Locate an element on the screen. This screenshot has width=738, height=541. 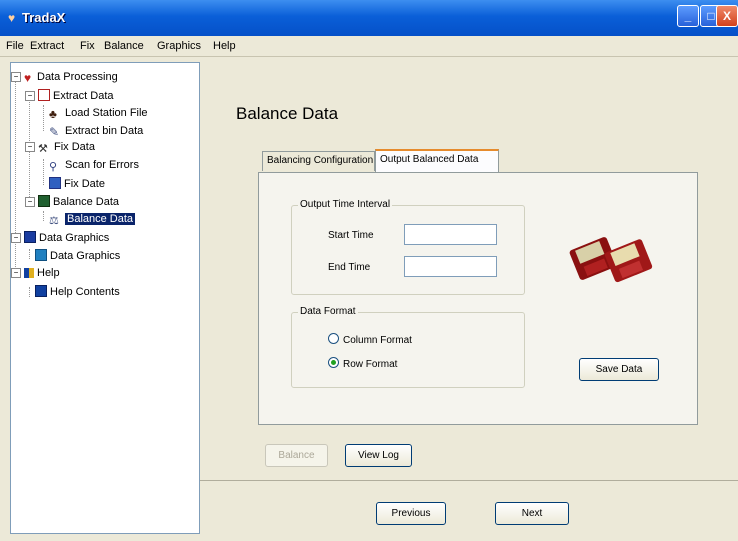
column-format-radio: Column Format is located at coordinates (370, 339).